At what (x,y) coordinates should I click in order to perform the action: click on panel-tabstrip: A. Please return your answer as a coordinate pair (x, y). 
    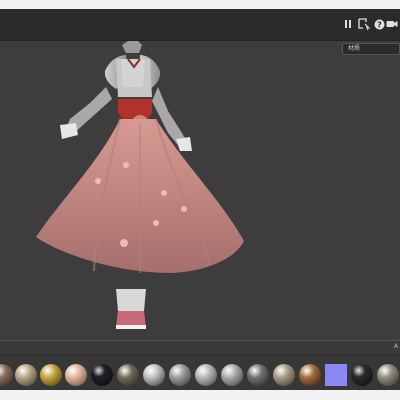
    Looking at the image, I should click on (200, 348).